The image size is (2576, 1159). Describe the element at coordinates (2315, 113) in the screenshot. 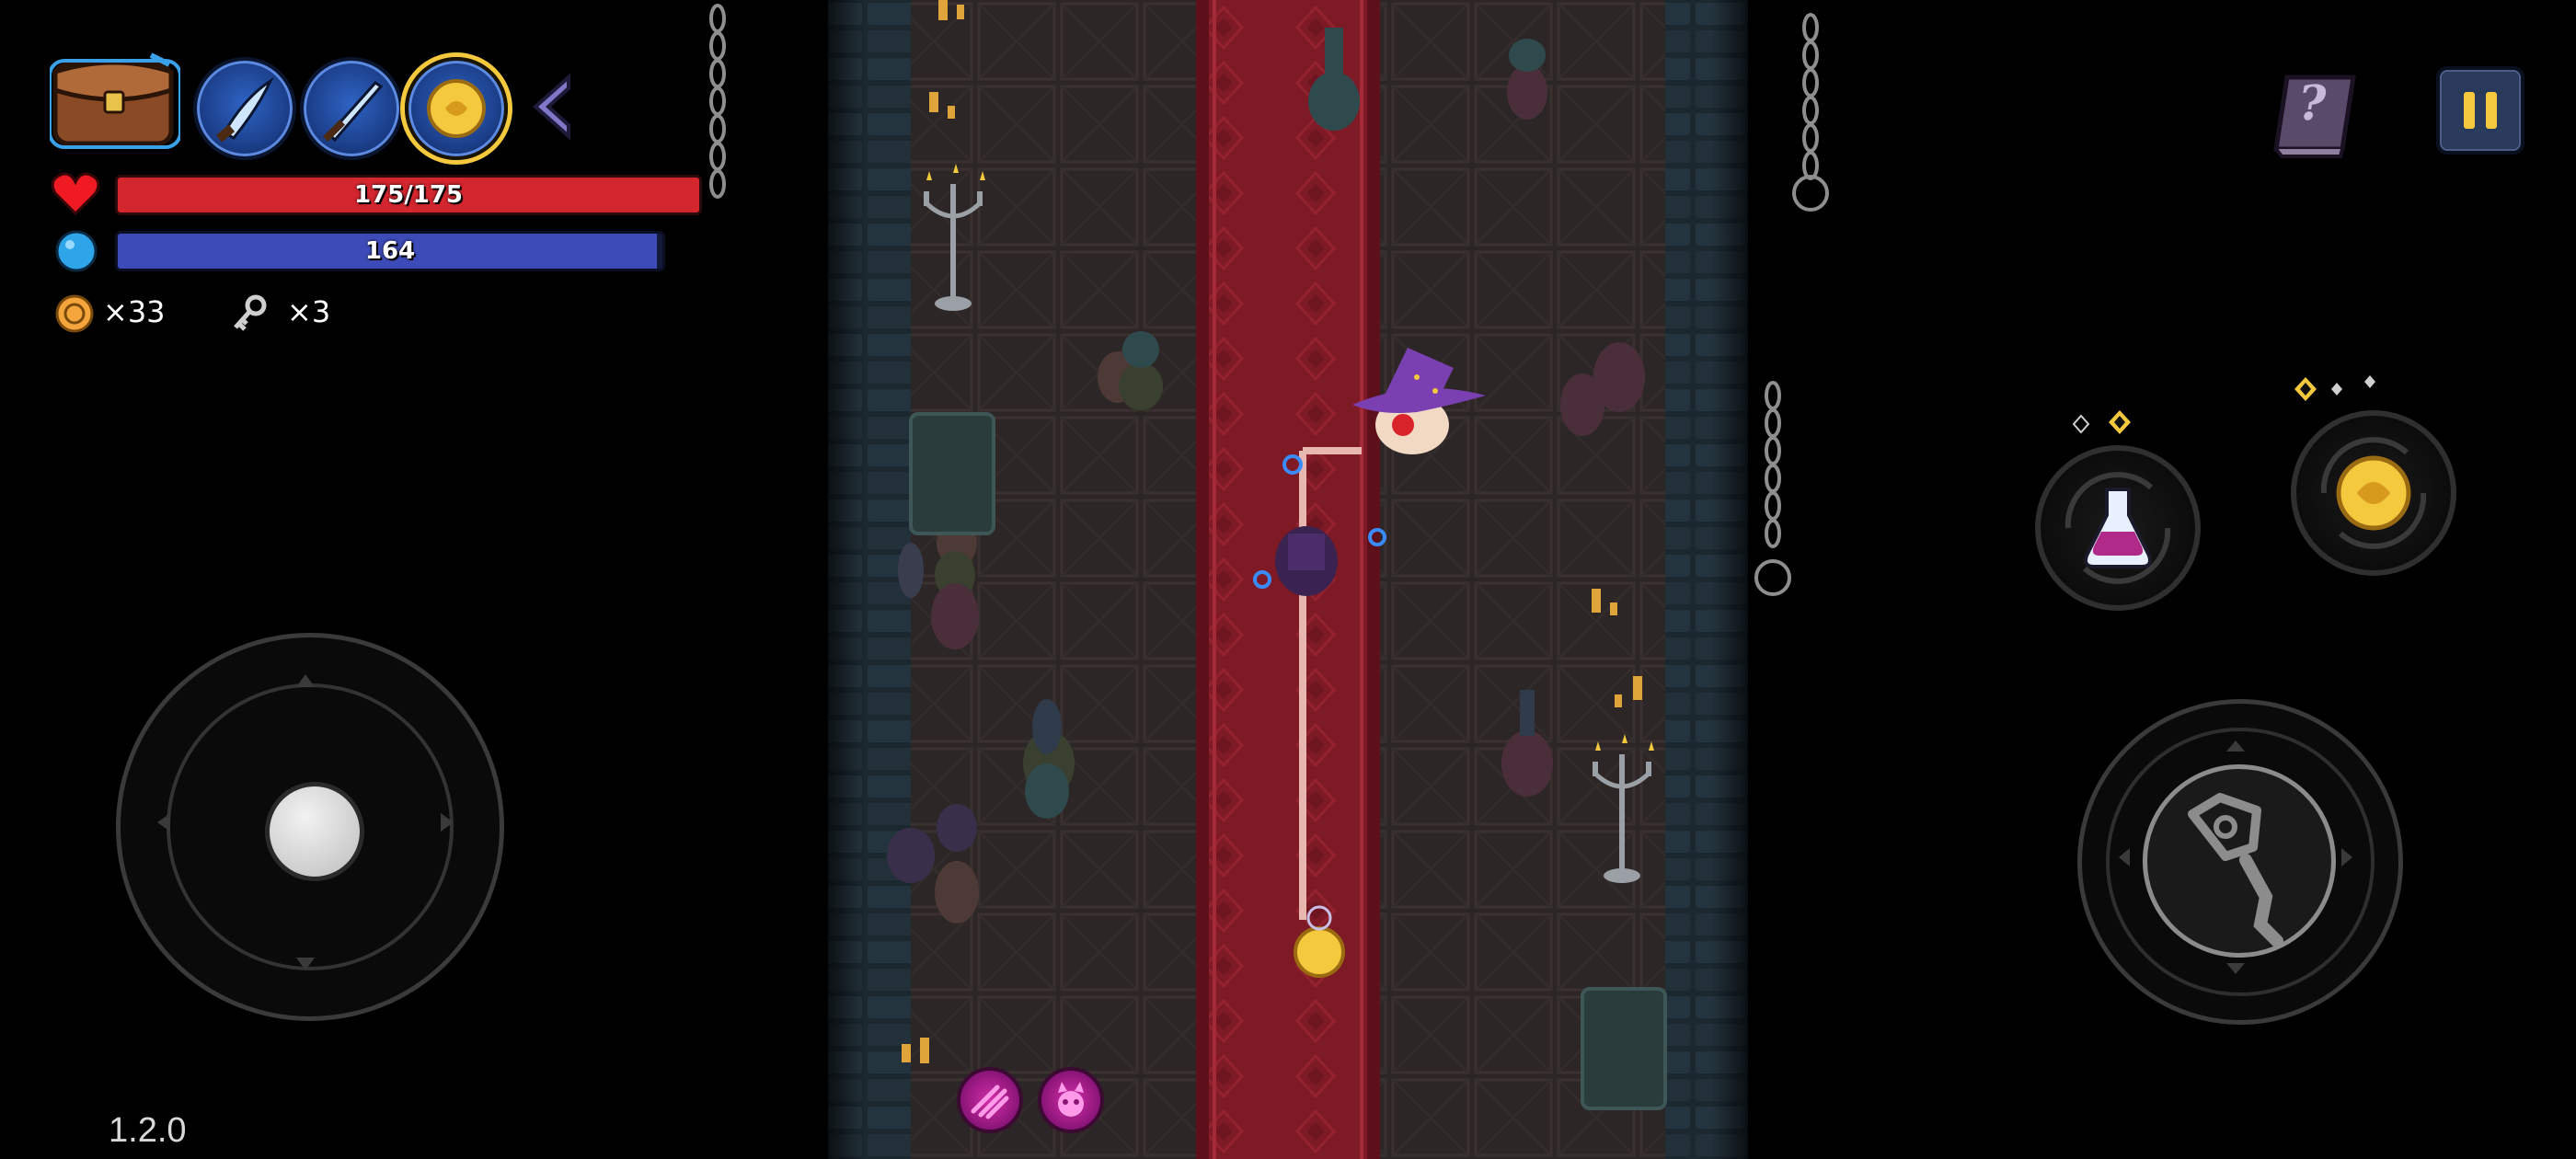

I see `help-book-button: ?` at that location.